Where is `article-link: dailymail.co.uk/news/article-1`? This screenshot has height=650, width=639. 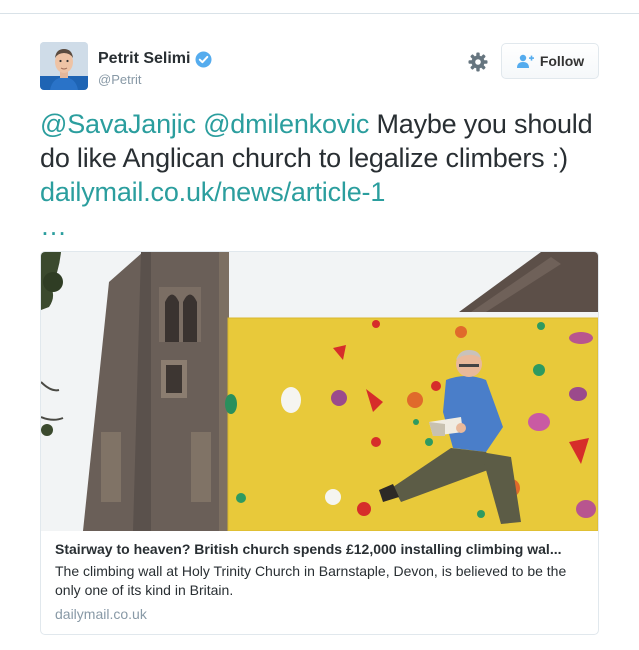
article-link: dailymail.co.uk/news/article-1 is located at coordinates (212, 192).